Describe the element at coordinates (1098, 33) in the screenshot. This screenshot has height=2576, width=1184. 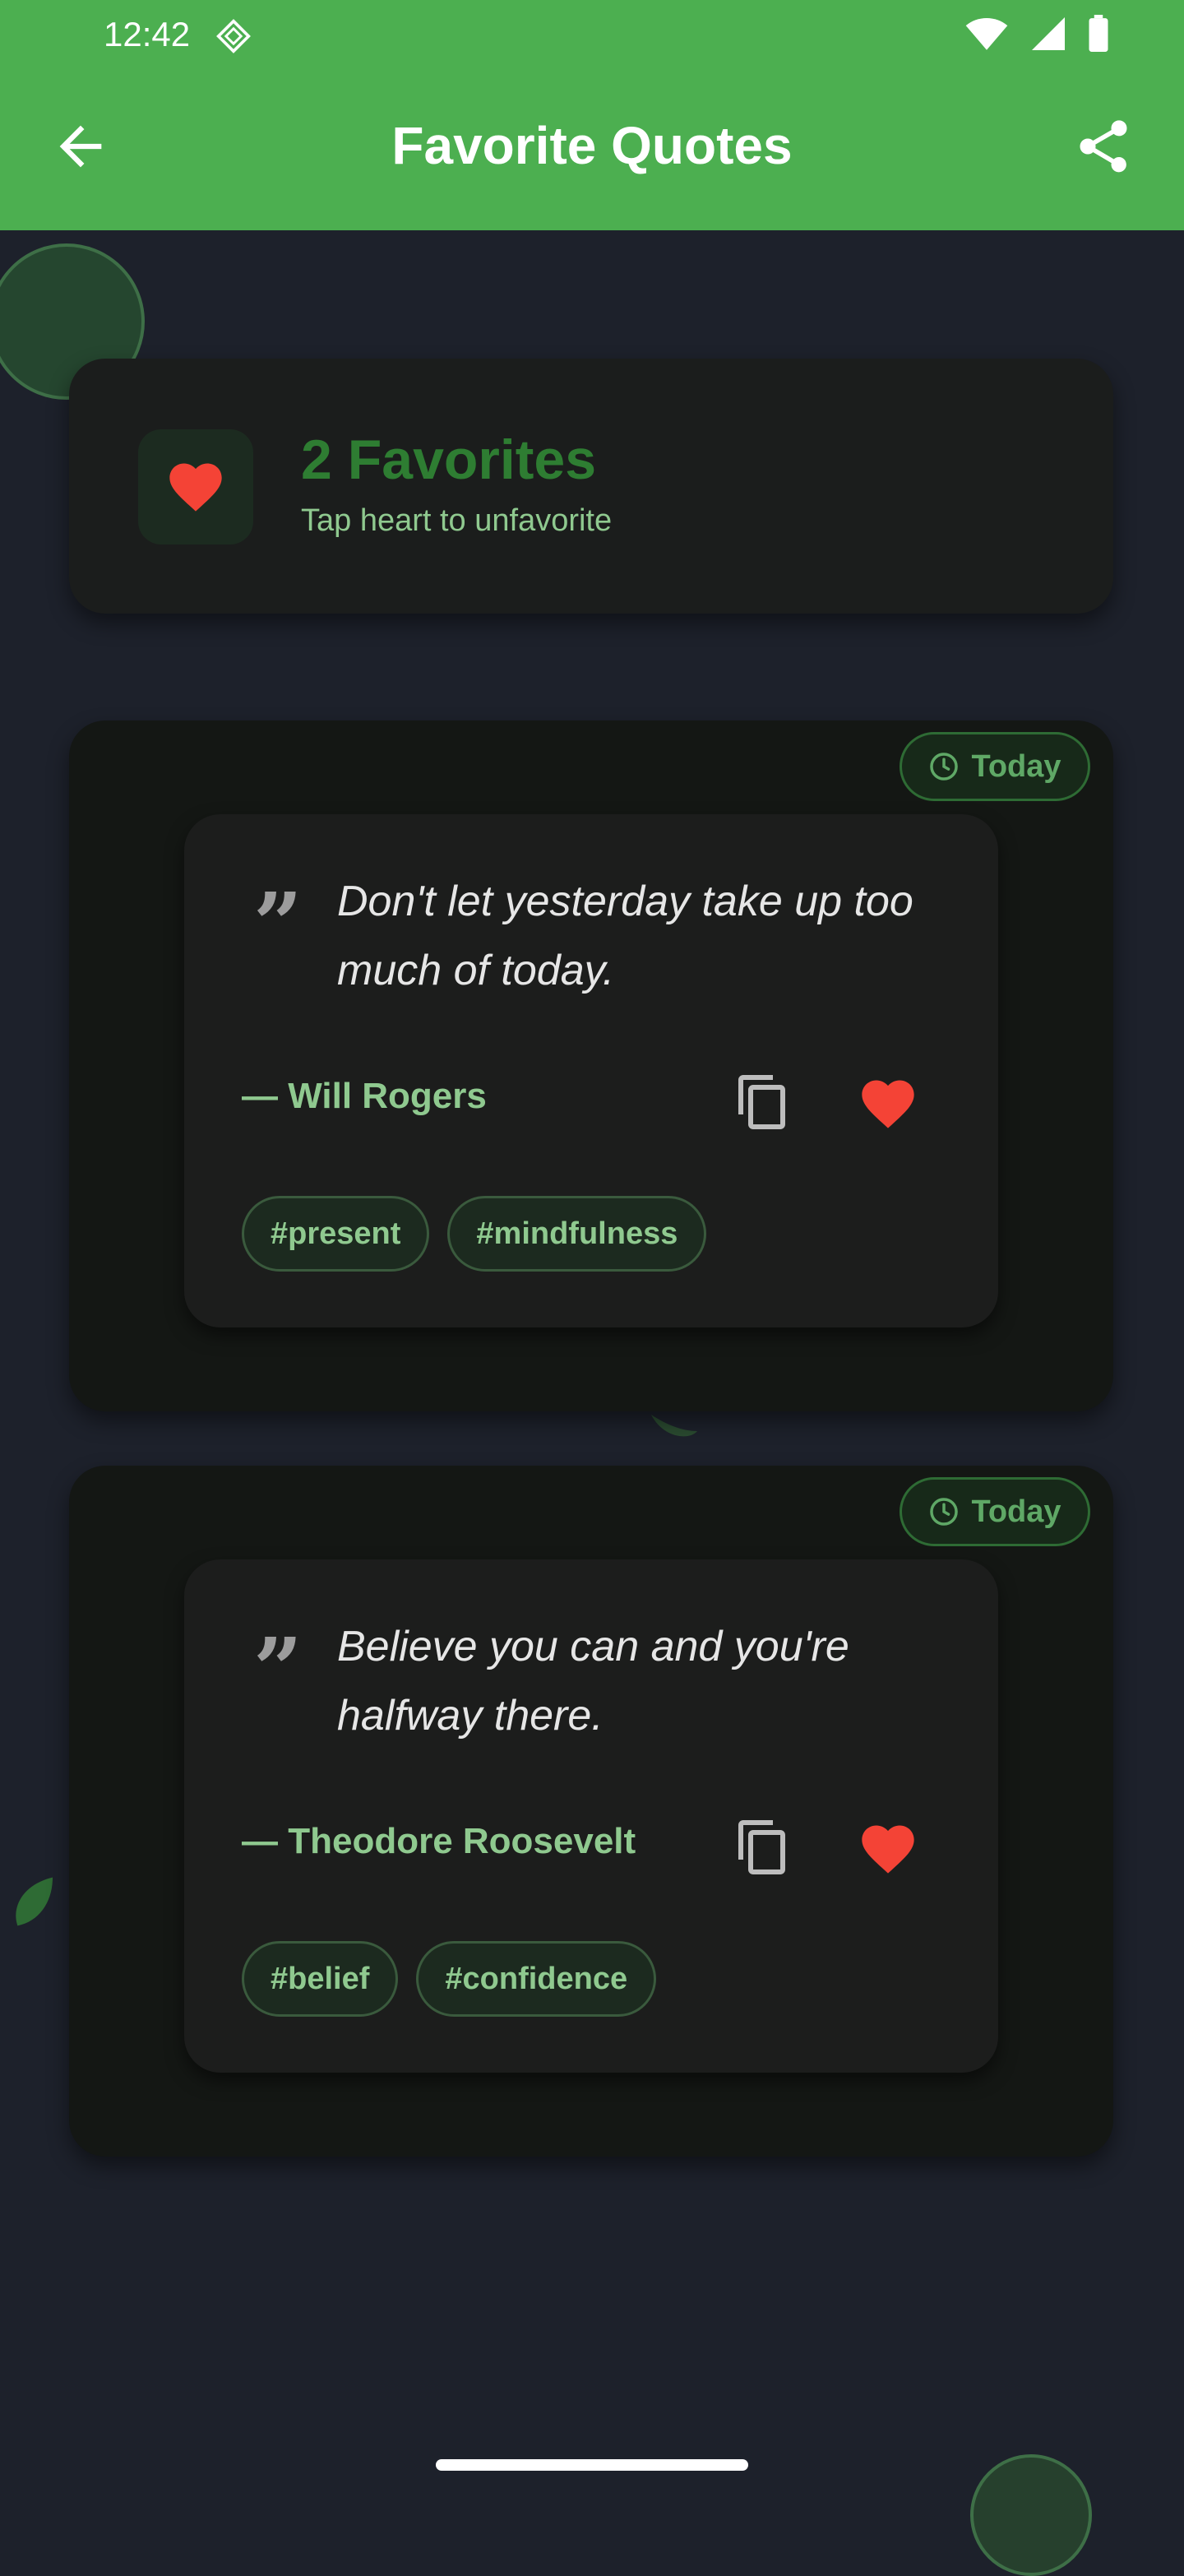
I see `battery-icon` at that location.